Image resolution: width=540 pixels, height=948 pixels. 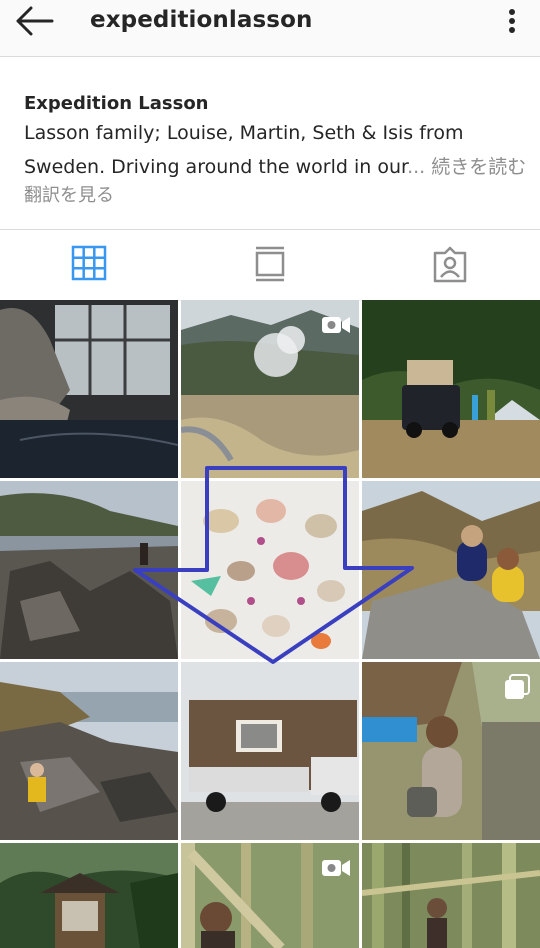 I want to click on profile-full-name: Expedition Lasson, so click(x=116, y=103).